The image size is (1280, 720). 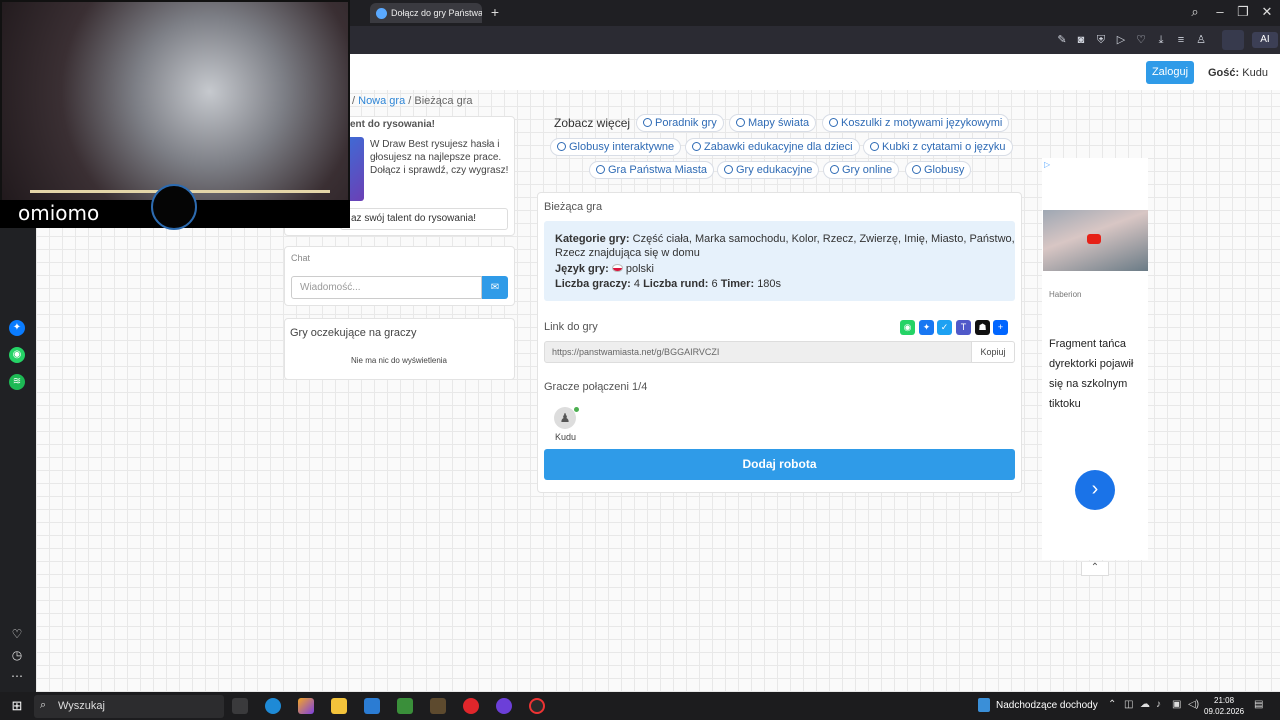 What do you see at coordinates (1195, 12) in the screenshot?
I see `search-icon: ⌕` at bounding box center [1195, 12].